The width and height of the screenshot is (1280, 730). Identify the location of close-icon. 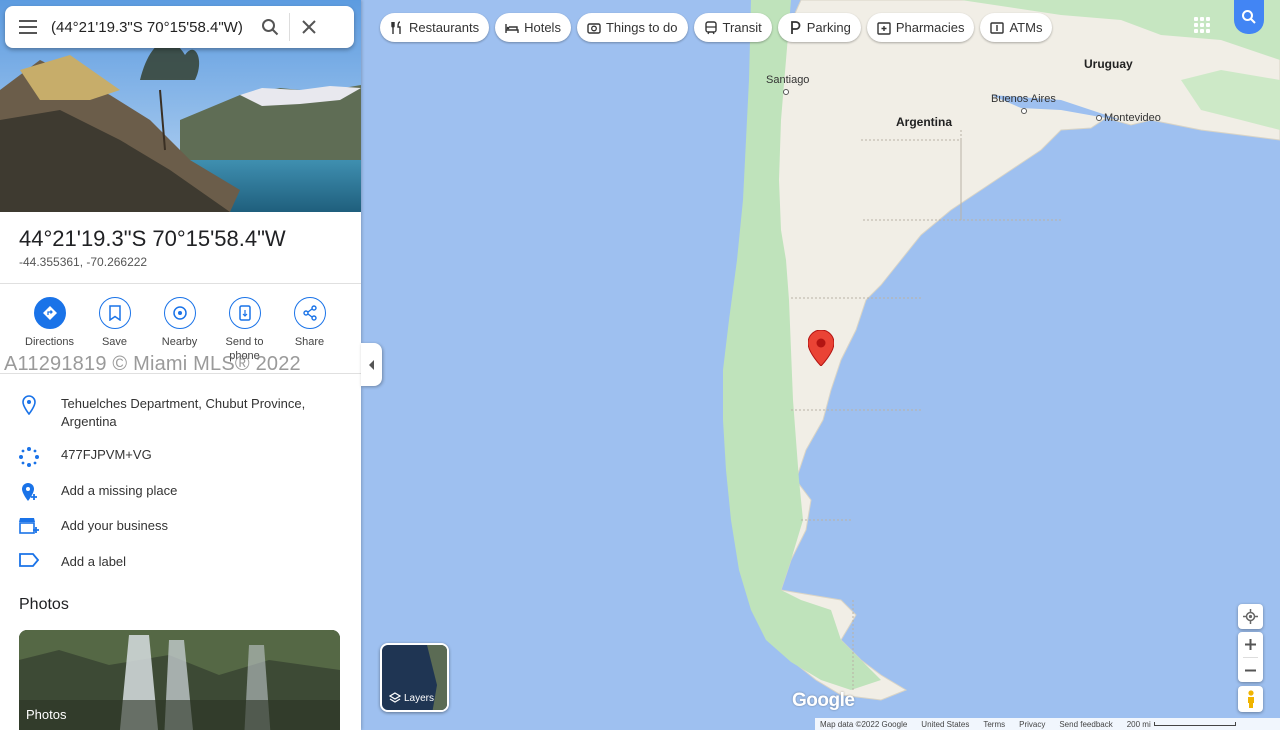
(309, 27).